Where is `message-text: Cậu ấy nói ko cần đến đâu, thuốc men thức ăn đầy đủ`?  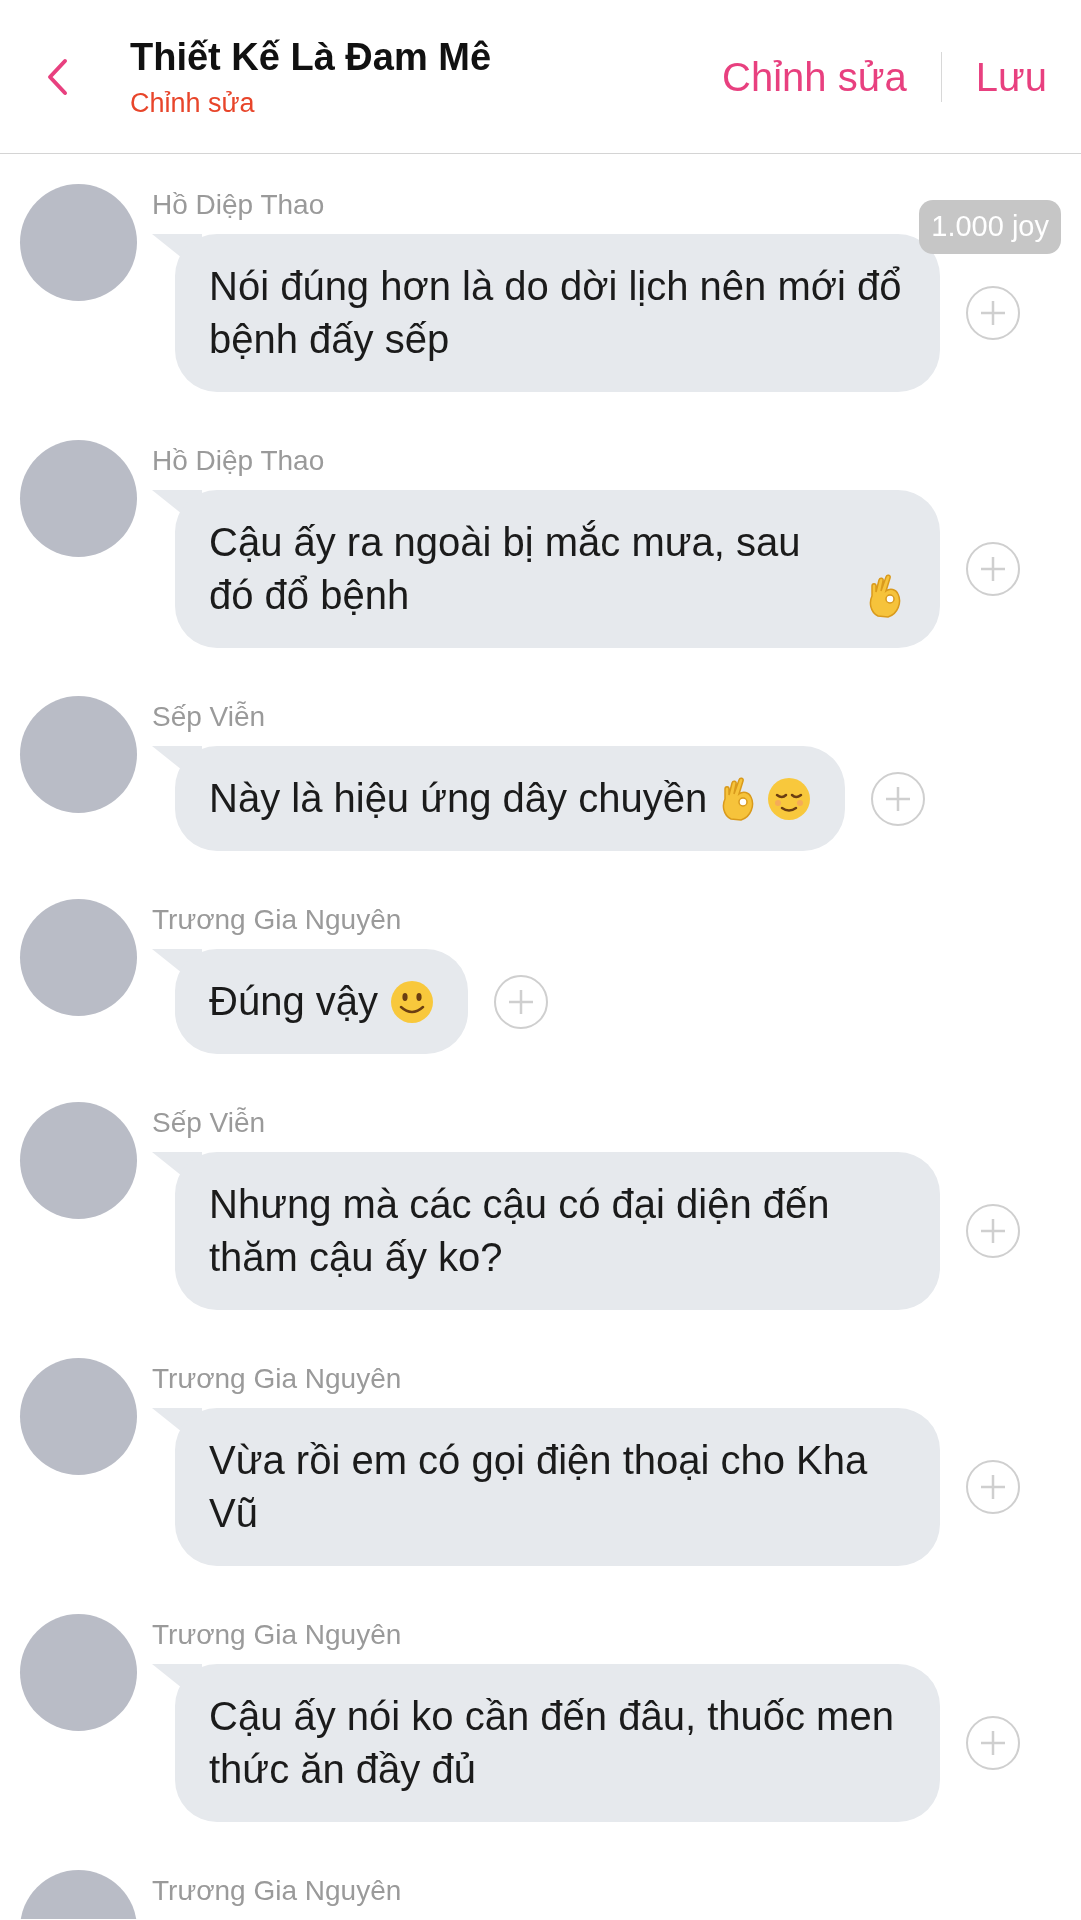 message-text: Cậu ấy nói ko cần đến đâu, thuốc men thức ăn đầy đủ is located at coordinates (552, 1743).